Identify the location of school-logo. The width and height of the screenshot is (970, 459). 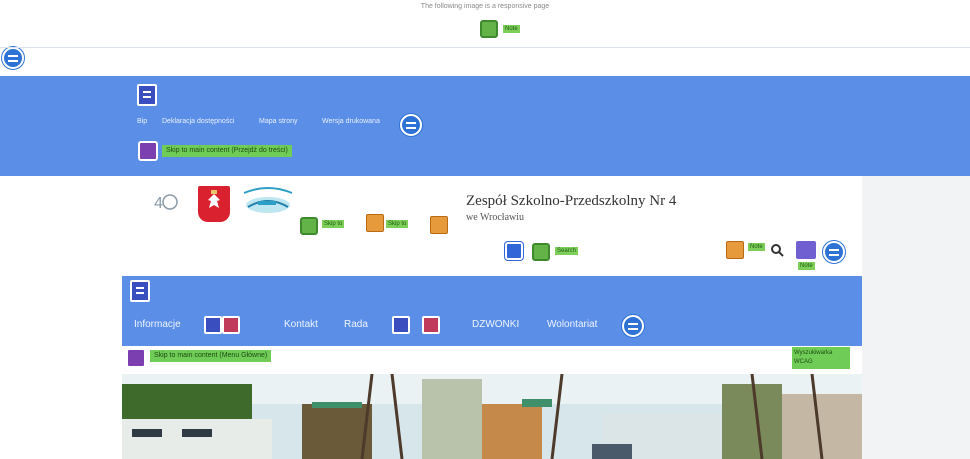
(268, 201).